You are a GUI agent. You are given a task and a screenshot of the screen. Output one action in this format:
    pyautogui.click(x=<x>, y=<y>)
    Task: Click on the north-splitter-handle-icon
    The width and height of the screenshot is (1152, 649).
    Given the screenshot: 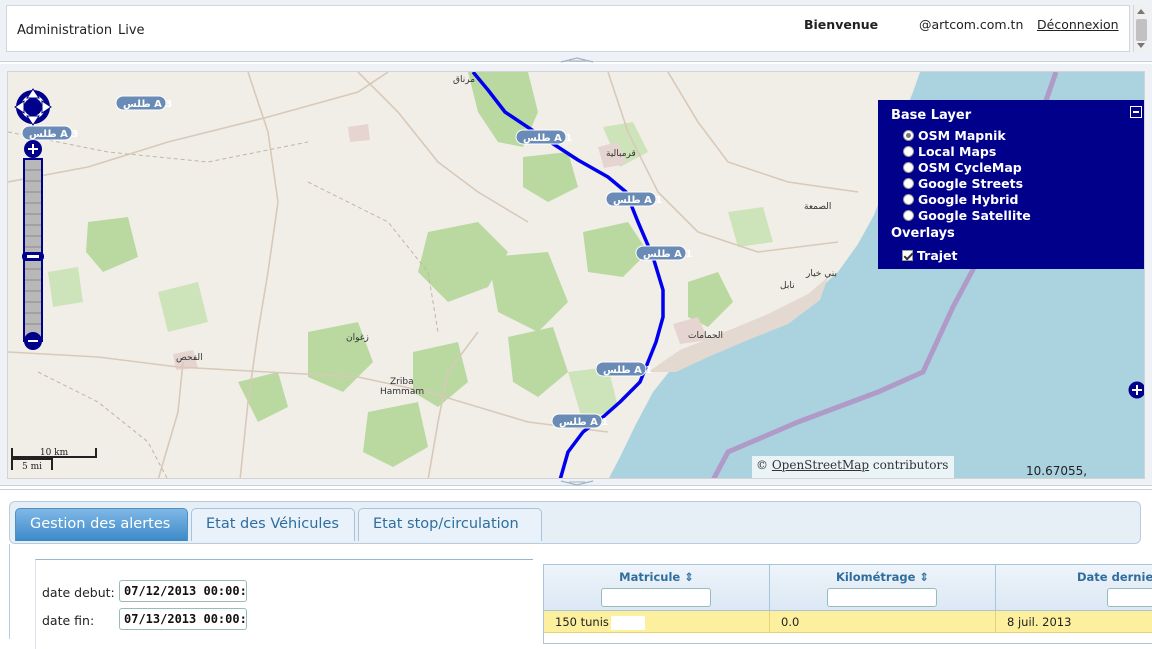 What is the action you would take?
    pyautogui.click(x=577, y=60)
    